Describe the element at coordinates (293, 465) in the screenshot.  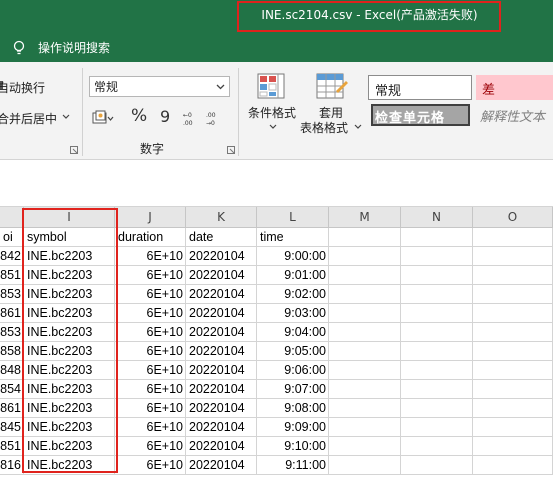
I see `table-cell: 9:11:00` at that location.